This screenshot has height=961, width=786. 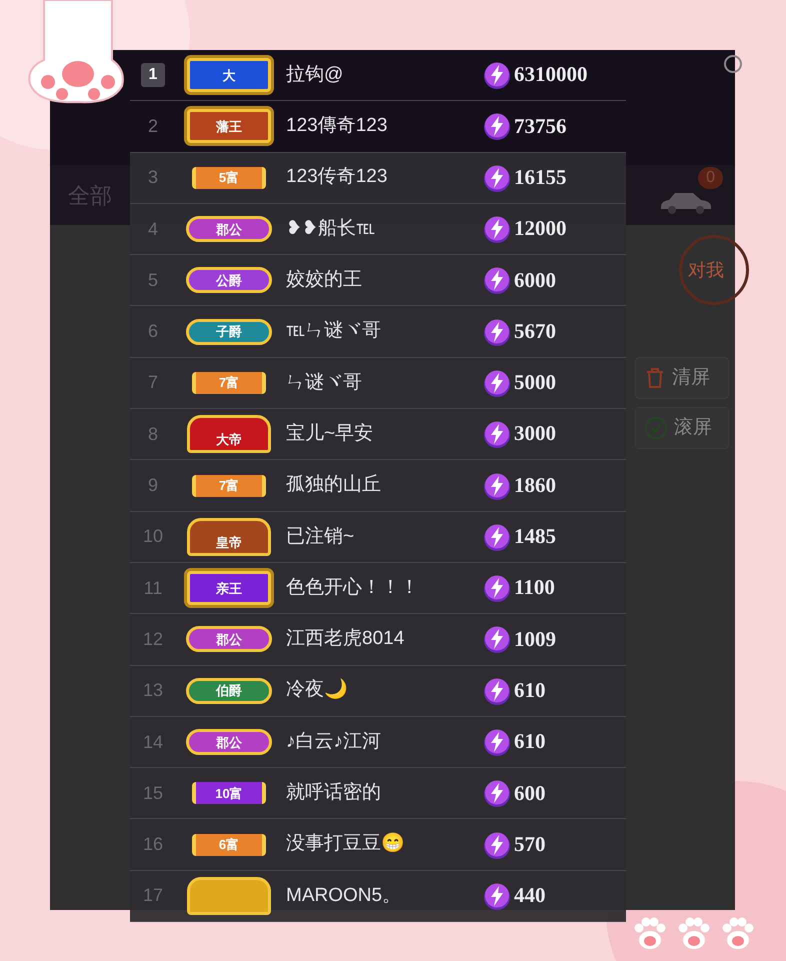 What do you see at coordinates (229, 793) in the screenshot?
I see `rank-badge: 10富` at bounding box center [229, 793].